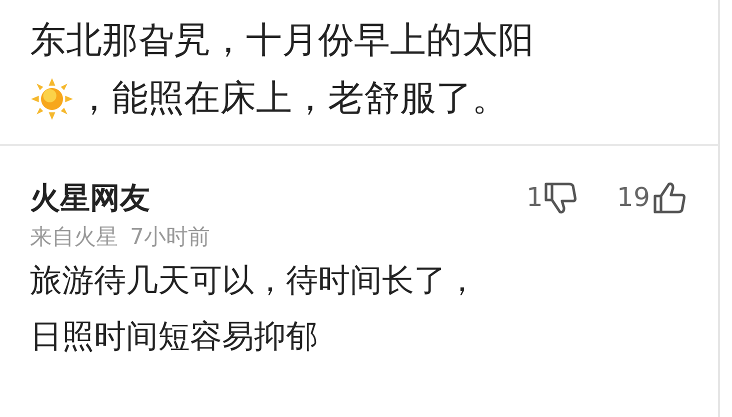 This screenshot has width=732, height=417. What do you see at coordinates (292, 99) in the screenshot?
I see `comment-text: ，能照在床上，老舒服了。` at bounding box center [292, 99].